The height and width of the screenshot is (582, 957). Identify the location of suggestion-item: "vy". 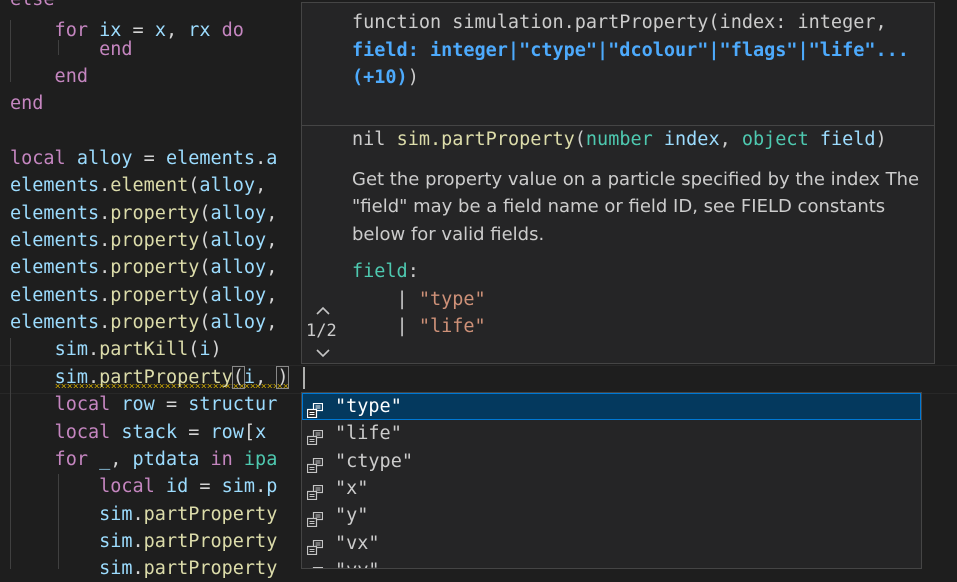
(611, 562).